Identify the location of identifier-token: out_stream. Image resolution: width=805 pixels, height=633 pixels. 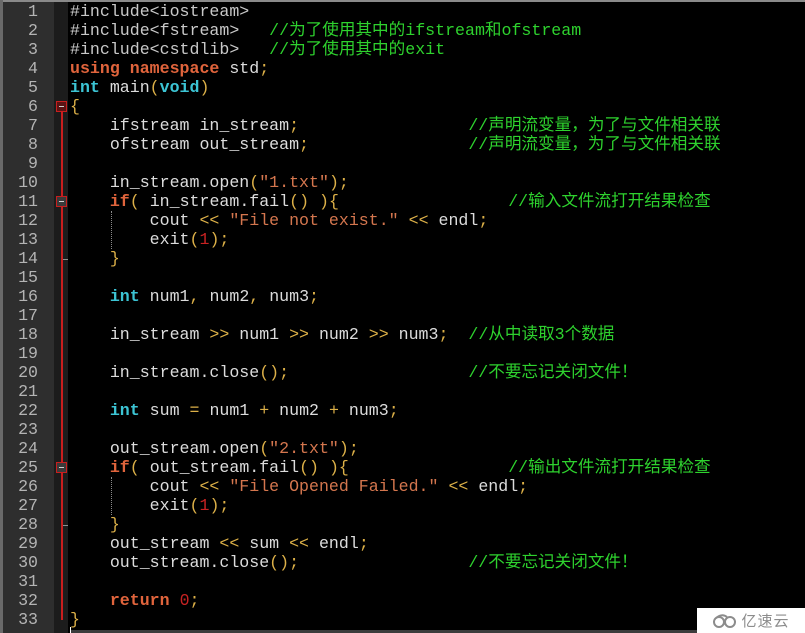
(145, 543).